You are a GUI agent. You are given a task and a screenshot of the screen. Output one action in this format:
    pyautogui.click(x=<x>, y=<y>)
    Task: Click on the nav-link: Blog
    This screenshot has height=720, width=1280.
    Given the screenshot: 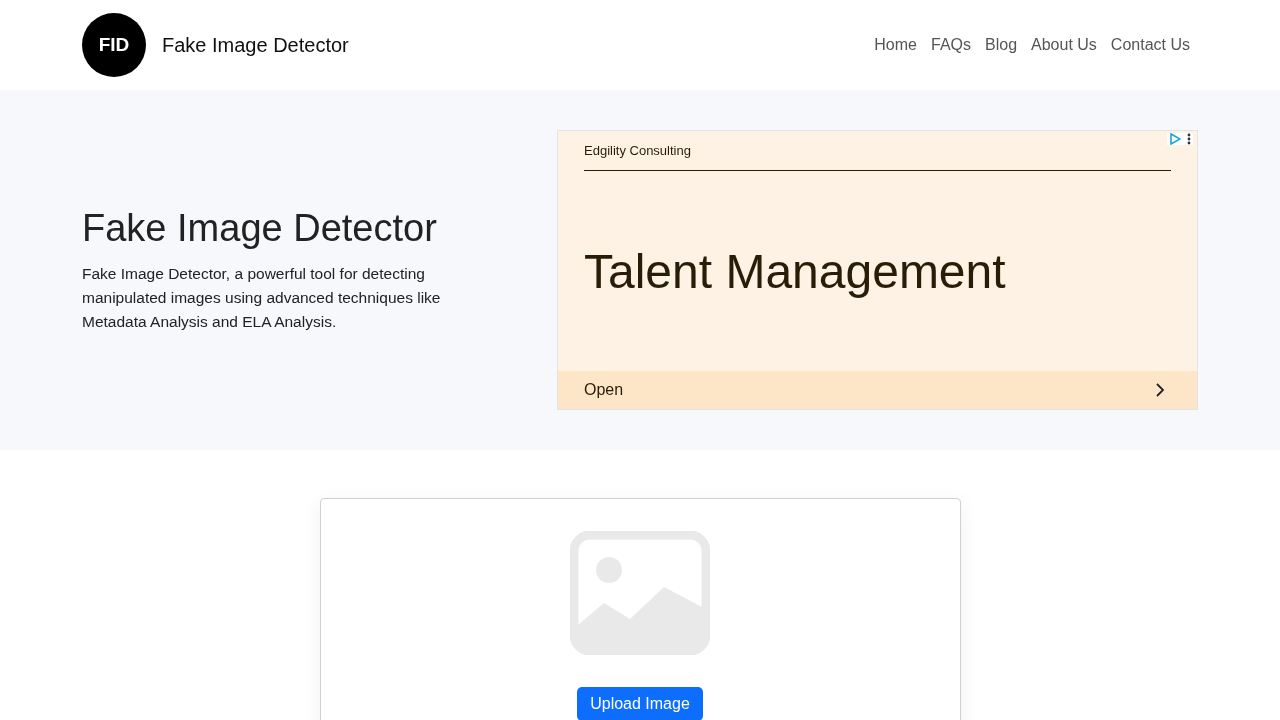 What is the action you would take?
    pyautogui.click(x=1001, y=45)
    